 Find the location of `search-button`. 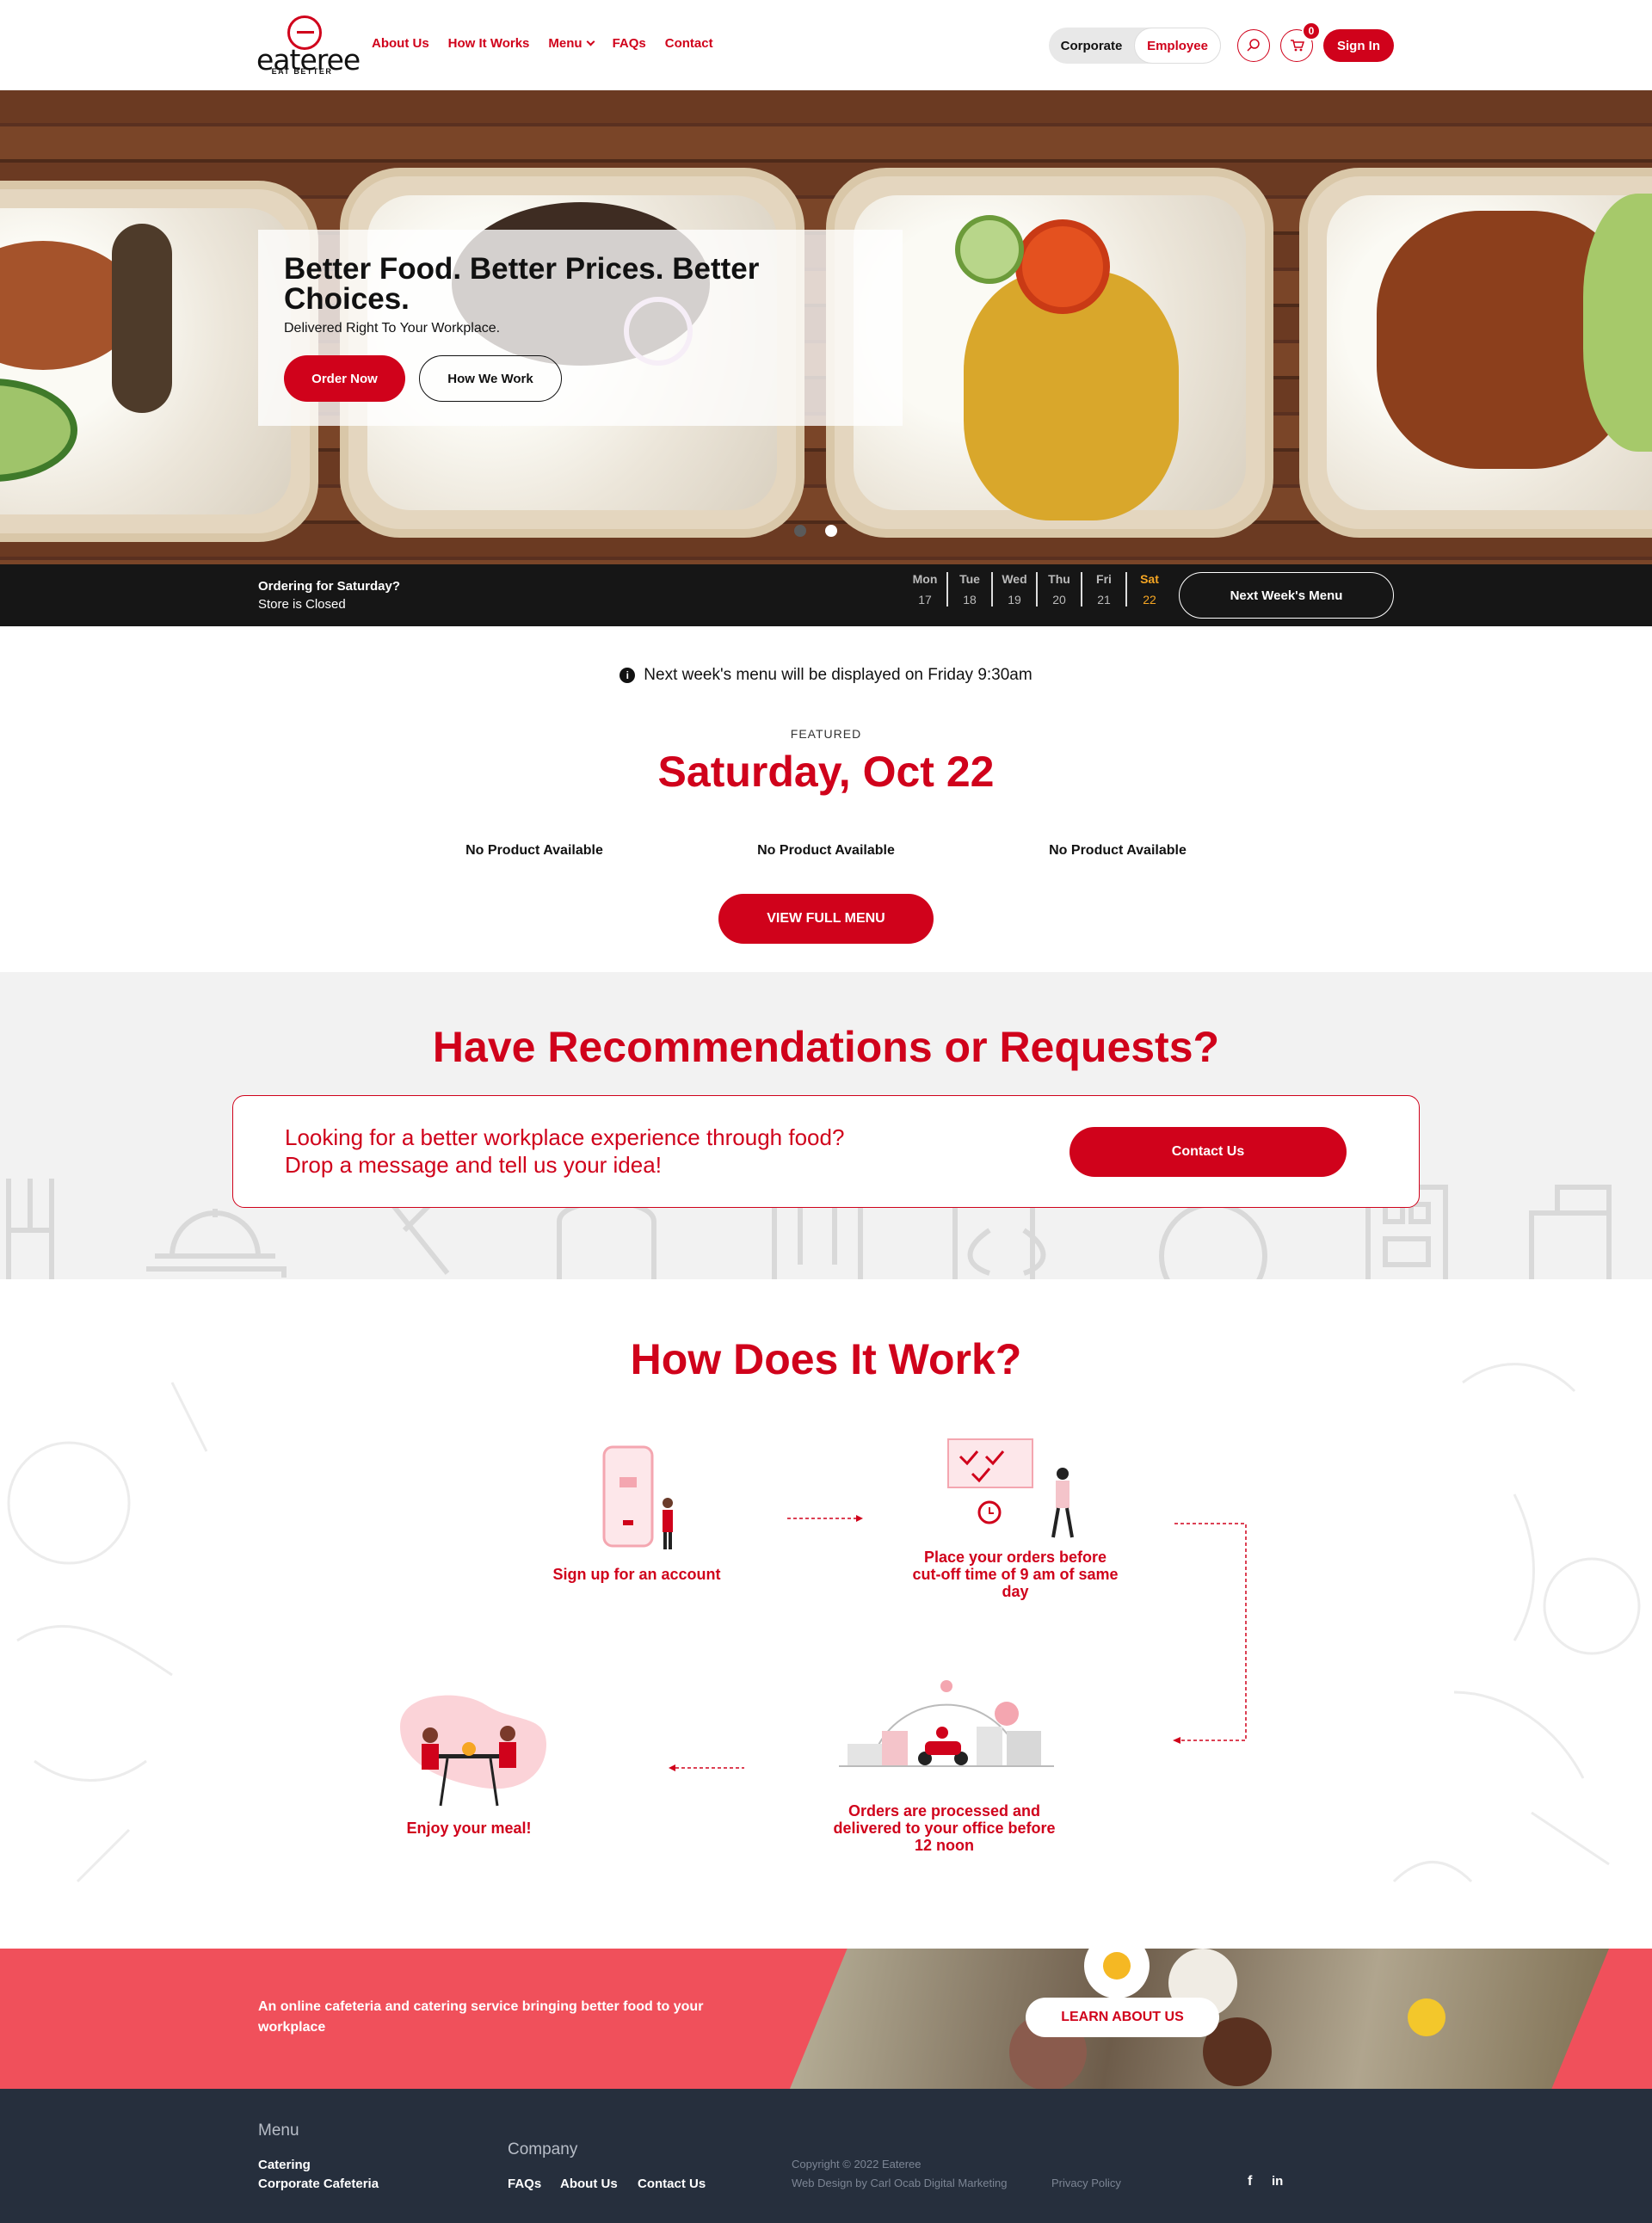

search-button is located at coordinates (1253, 46).